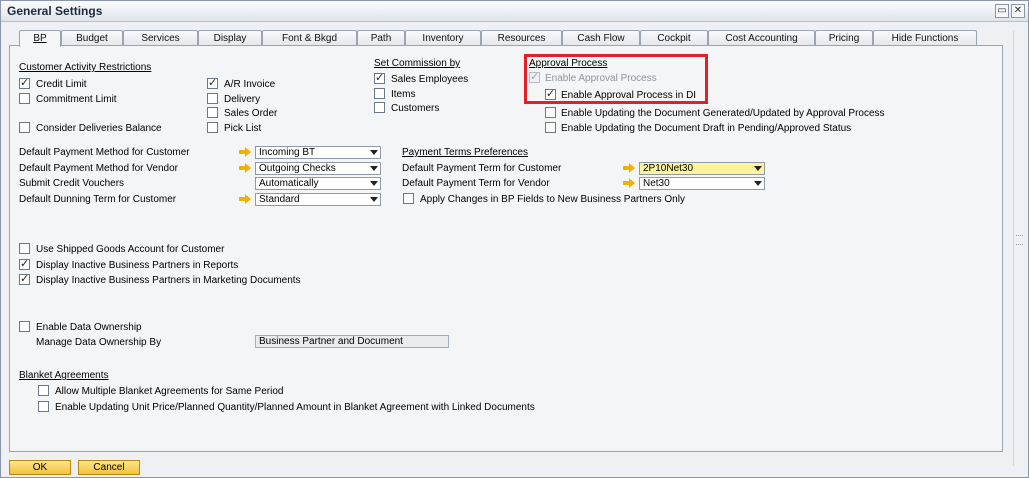 Image resolution: width=1029 pixels, height=478 pixels. What do you see at coordinates (379, 77) in the screenshot?
I see `sales-employees-checkbox` at bounding box center [379, 77].